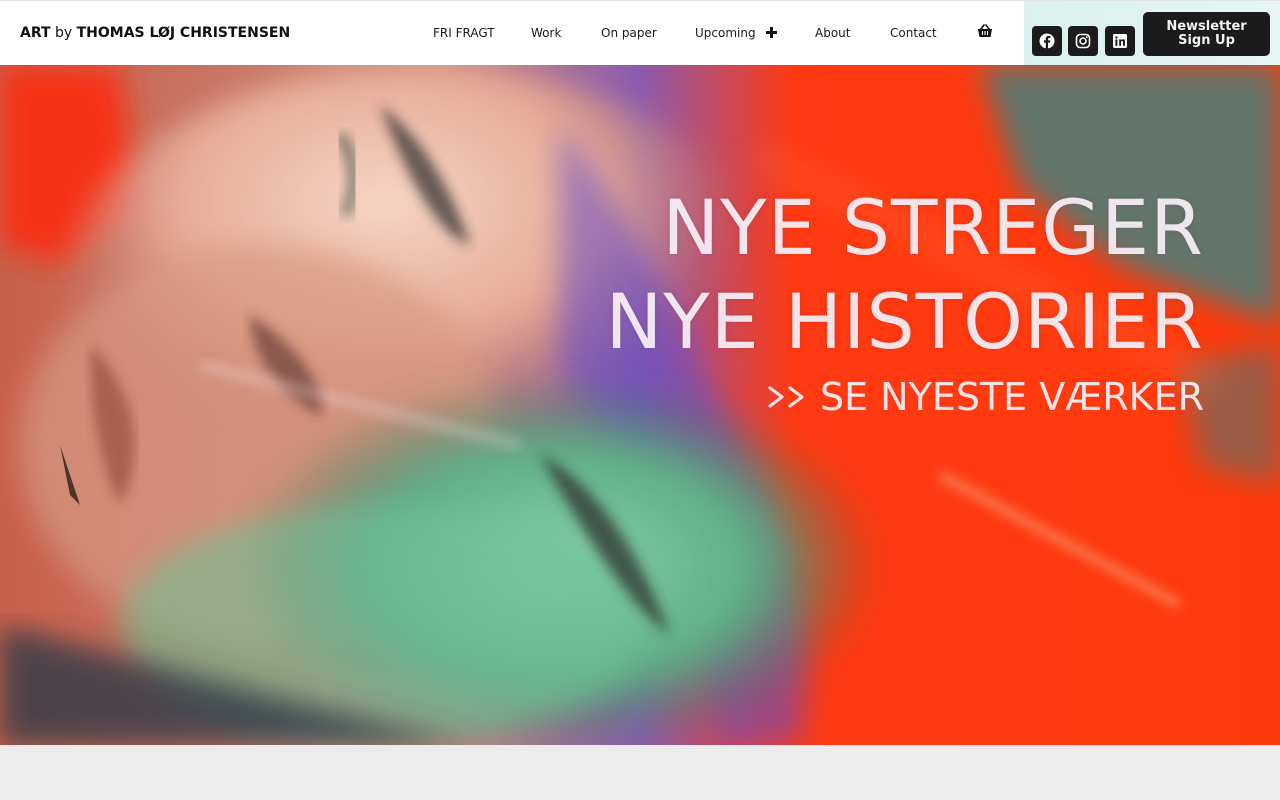 This screenshot has height=800, width=1280. Describe the element at coordinates (771, 32) in the screenshot. I see `plus-icon` at that location.